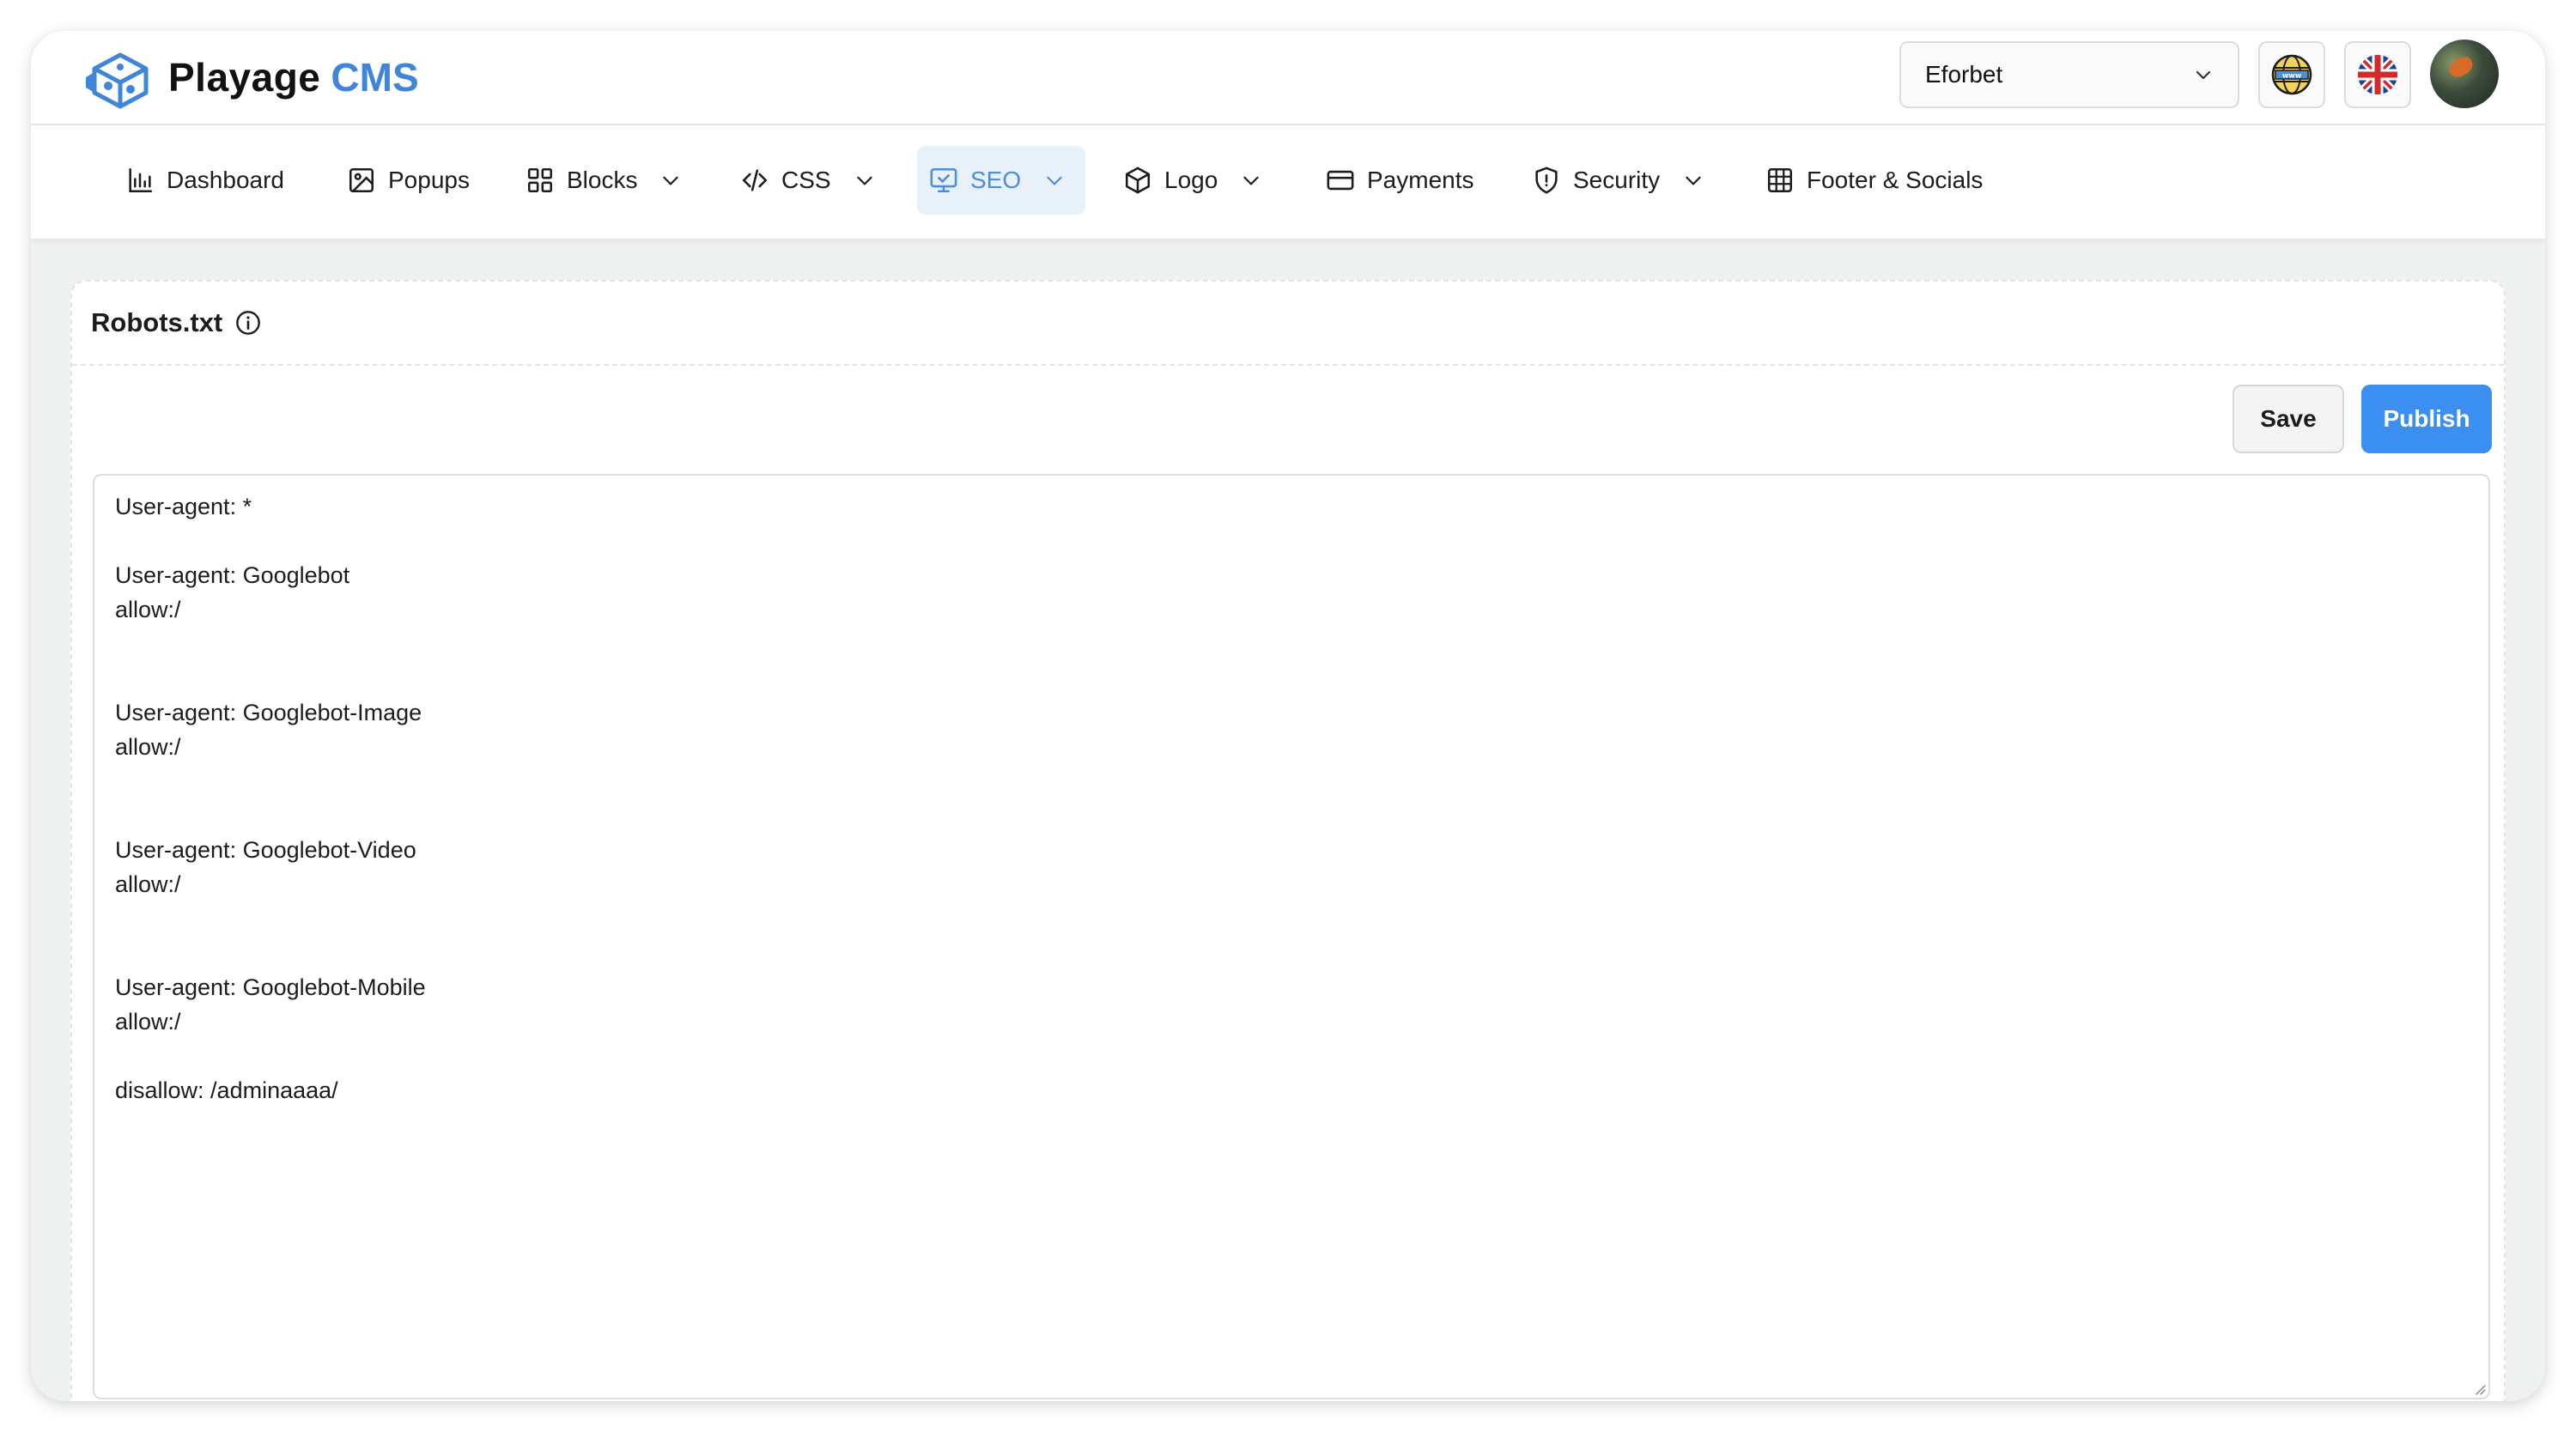  I want to click on user-avatar, so click(2464, 73).